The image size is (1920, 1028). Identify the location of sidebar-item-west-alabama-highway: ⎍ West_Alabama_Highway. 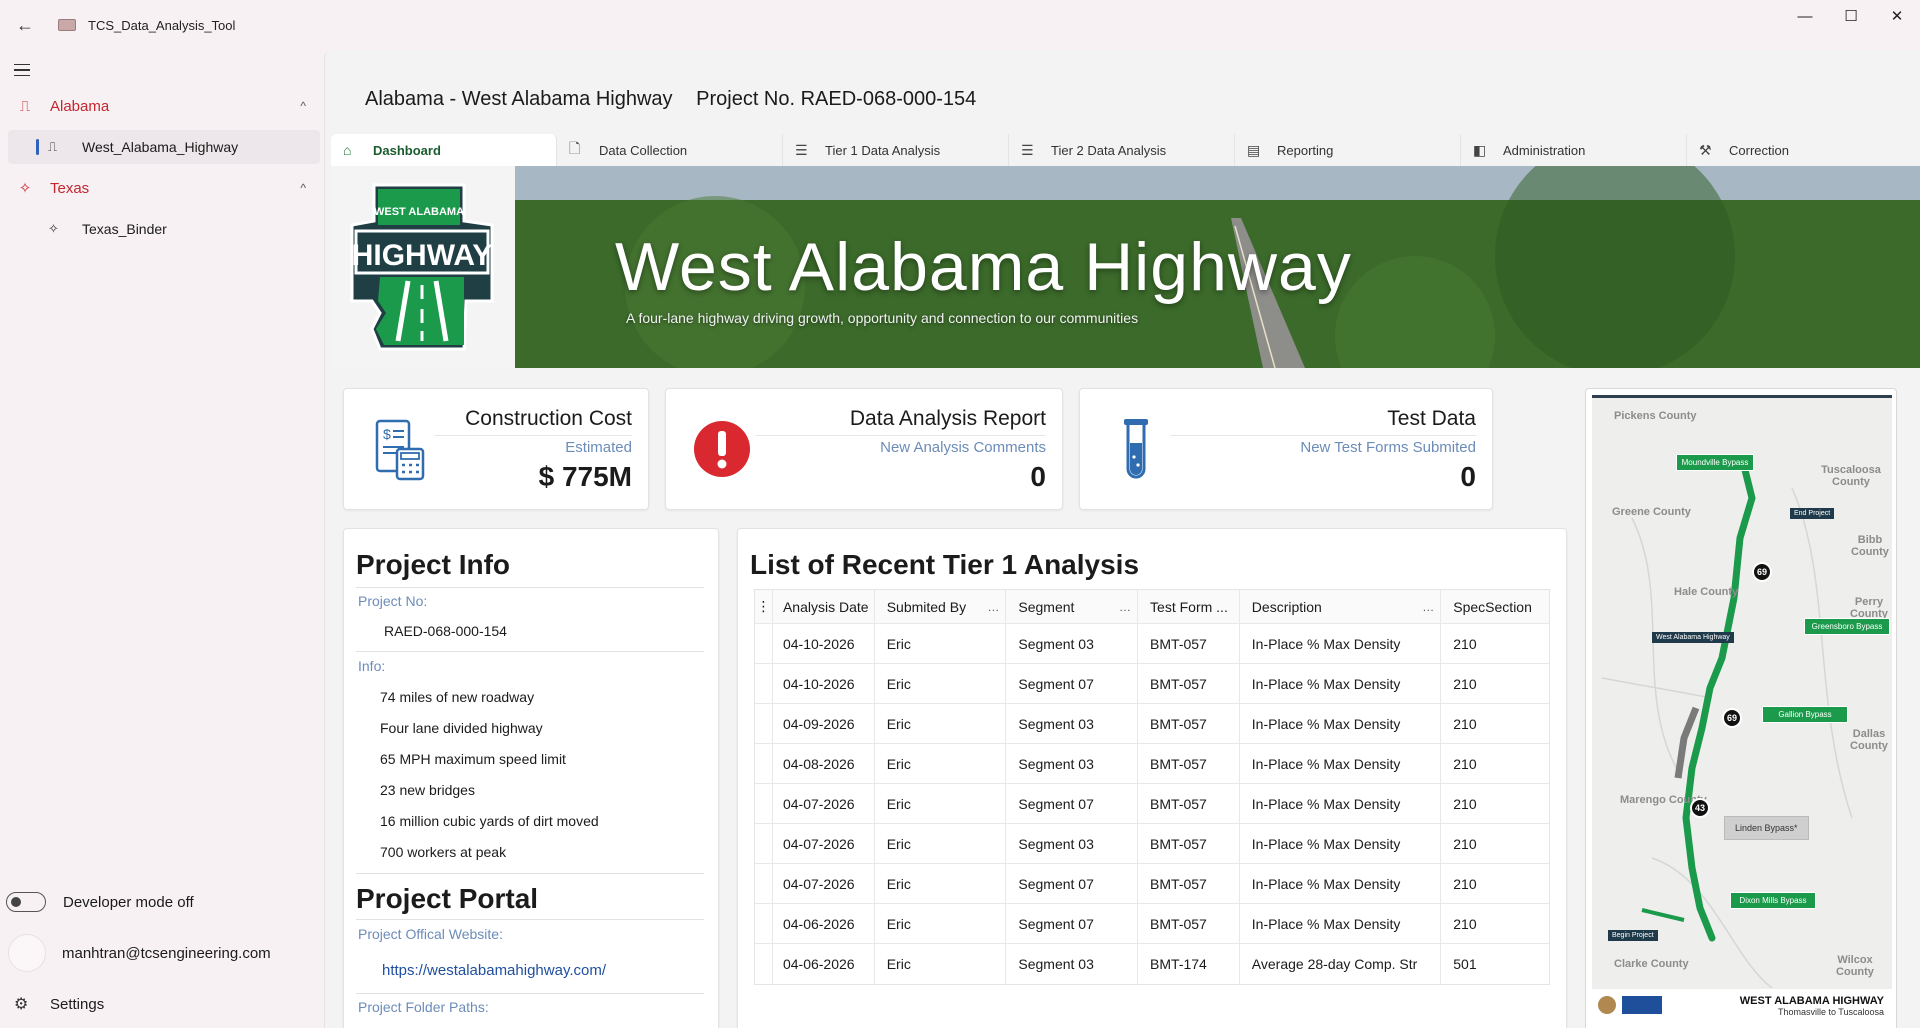
(164, 147).